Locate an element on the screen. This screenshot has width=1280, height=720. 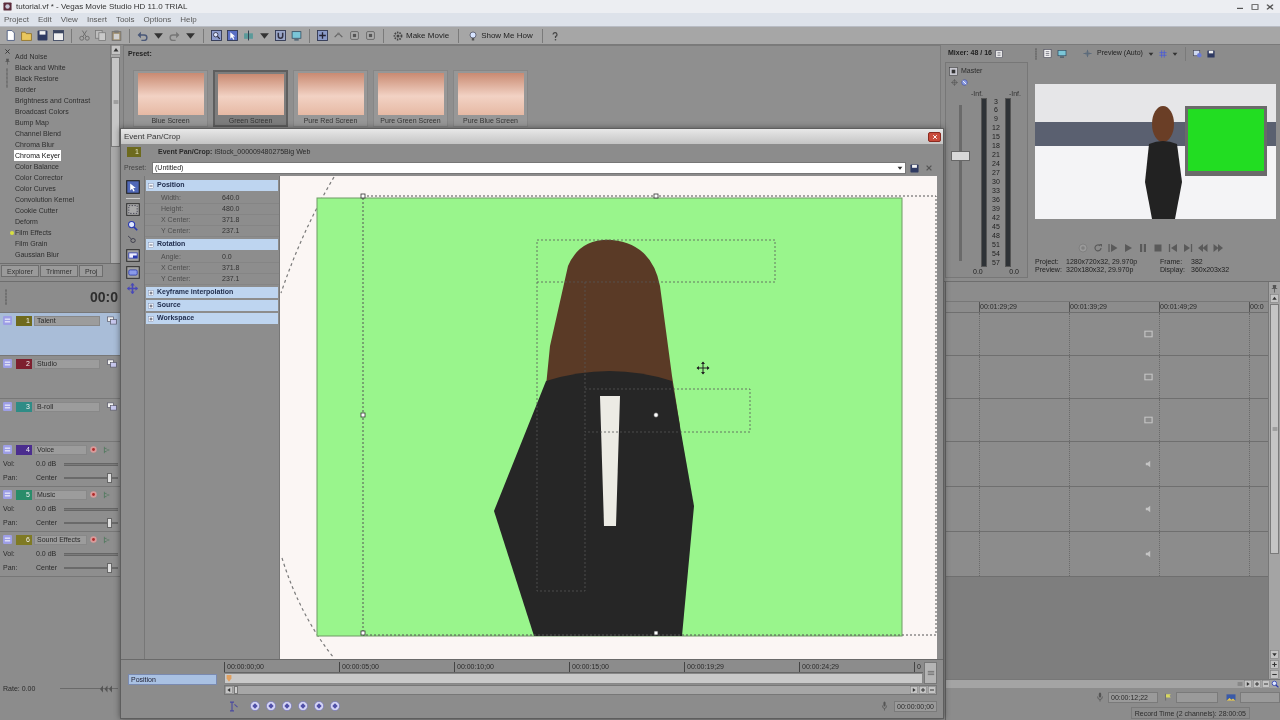
copy-icon is located at coordinates (100, 35).